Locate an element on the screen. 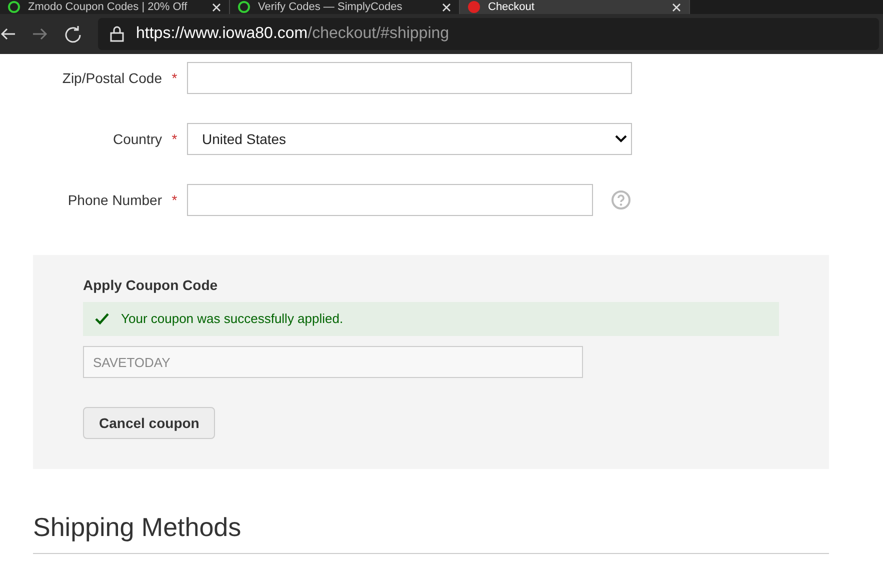 The image size is (883, 585). cancel-coupon-button: Cancel coupon is located at coordinates (149, 423).